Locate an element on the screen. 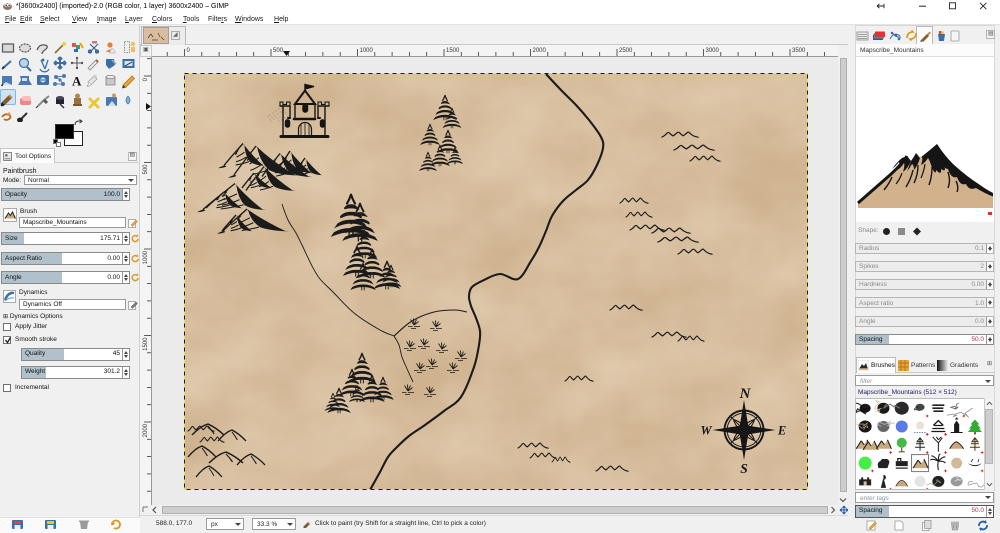 Image resolution: width=1000 pixels, height=533 pixels. svg-text: 3000 is located at coordinates (713, 51).